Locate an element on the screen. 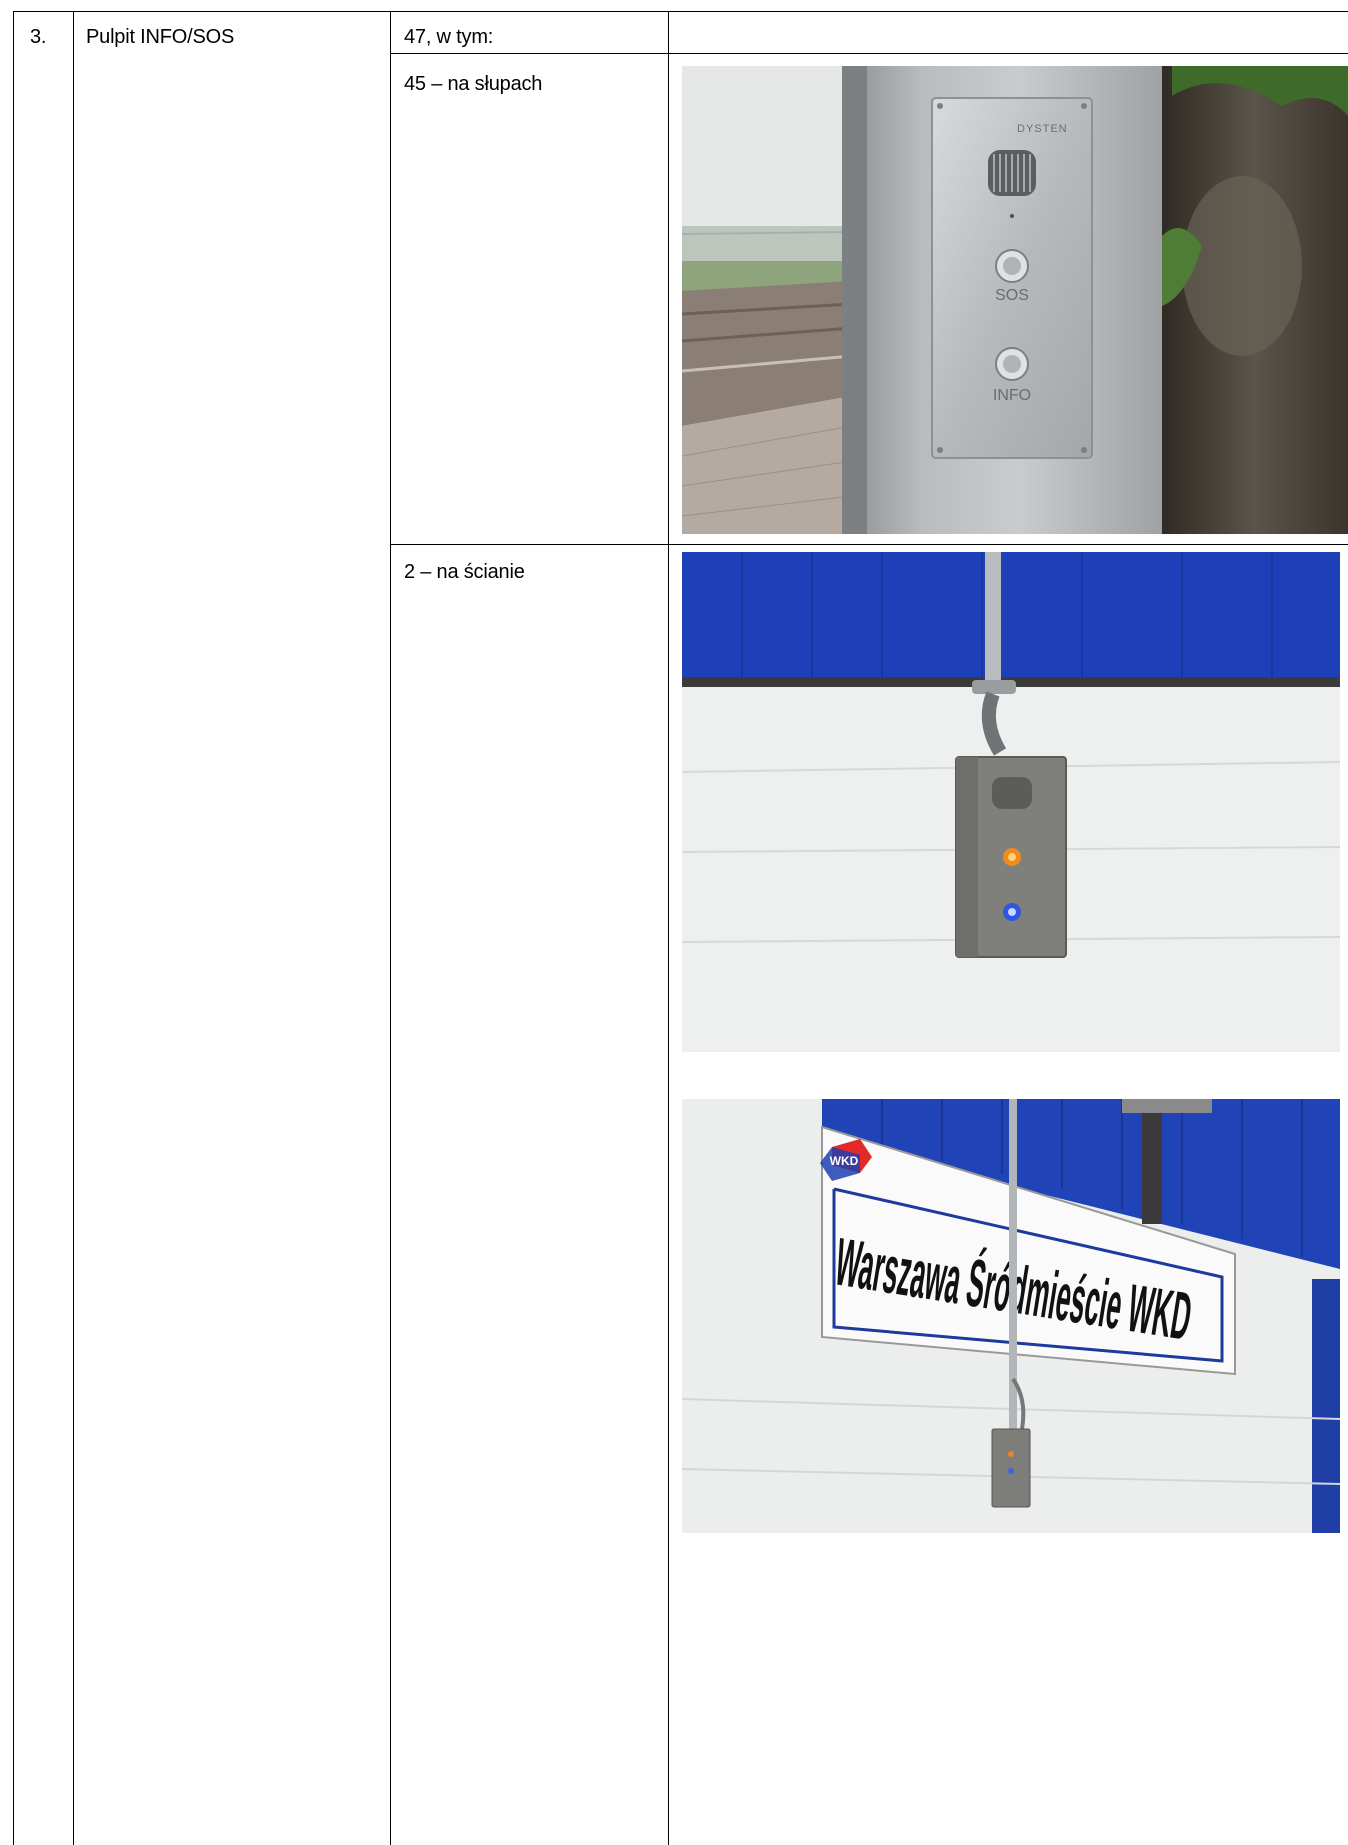  pole-mounted-count: 45 – na słupach is located at coordinates (473, 84).